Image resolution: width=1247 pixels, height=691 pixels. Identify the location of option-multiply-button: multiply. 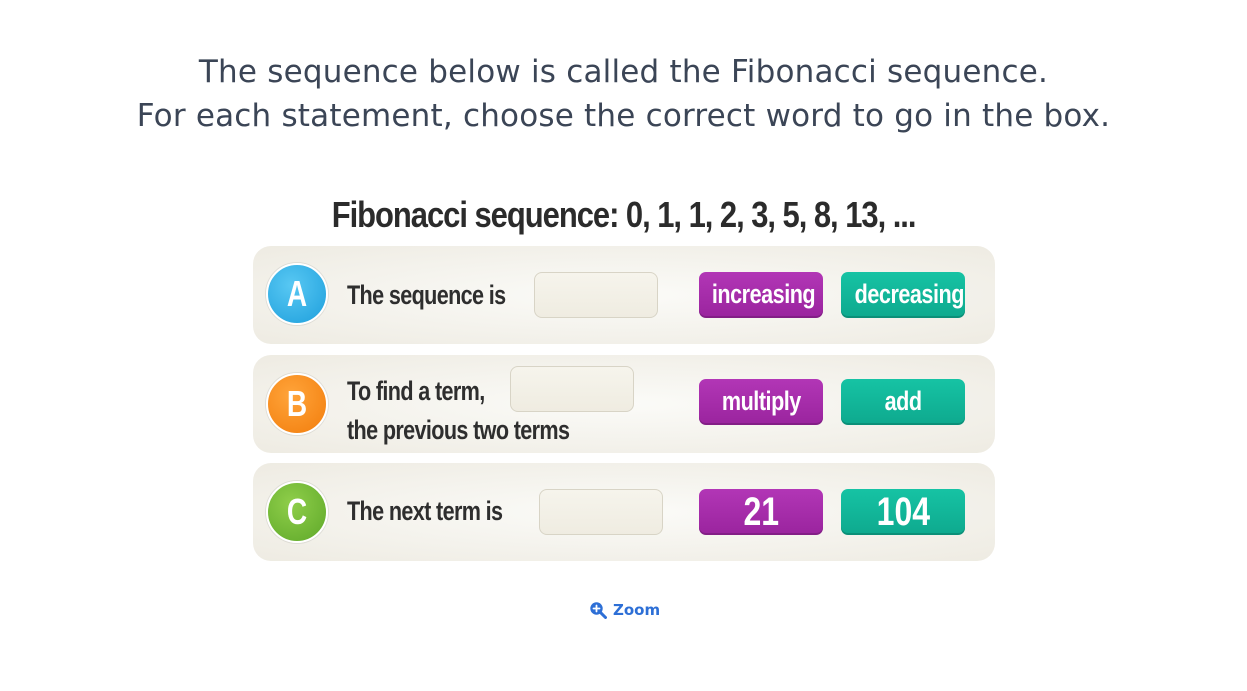
(761, 402).